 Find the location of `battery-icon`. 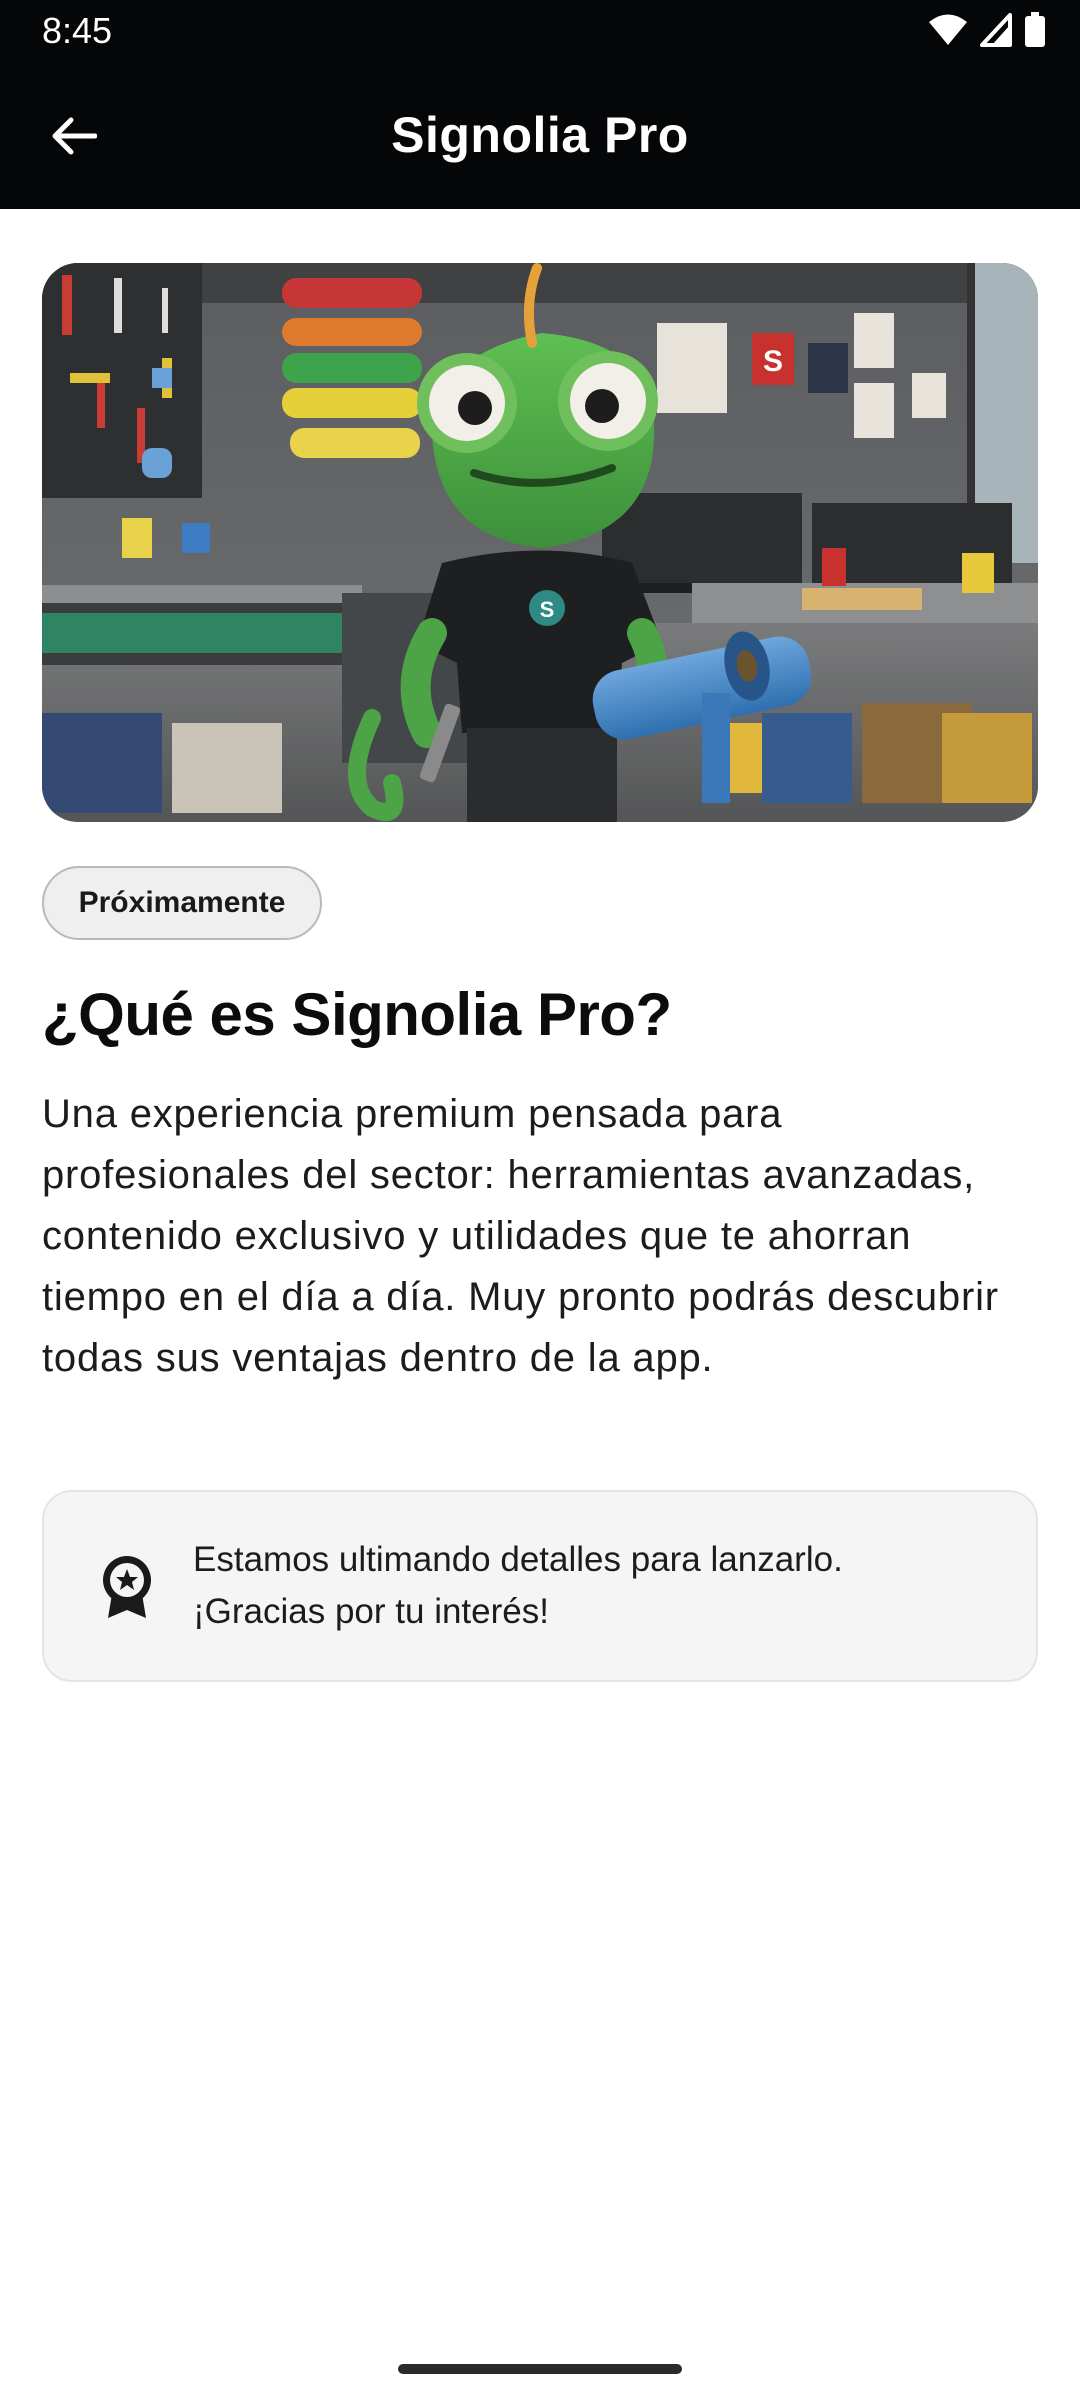

battery-icon is located at coordinates (1035, 30).